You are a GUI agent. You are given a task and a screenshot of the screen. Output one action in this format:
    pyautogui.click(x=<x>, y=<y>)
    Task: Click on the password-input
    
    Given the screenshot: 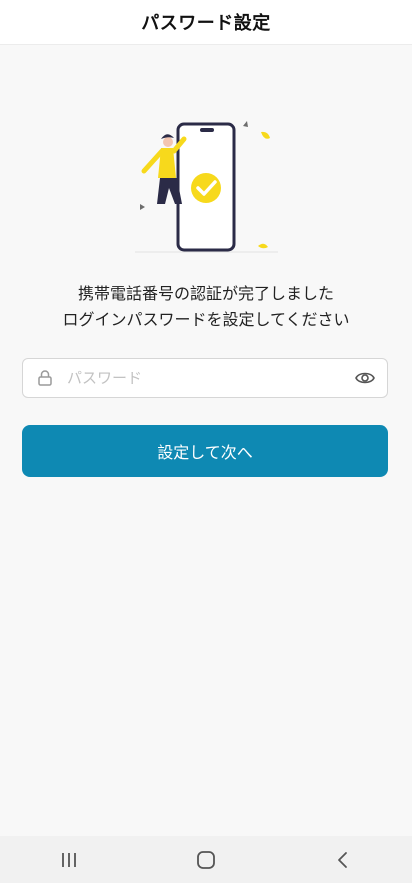 What is the action you would take?
    pyautogui.click(x=204, y=378)
    